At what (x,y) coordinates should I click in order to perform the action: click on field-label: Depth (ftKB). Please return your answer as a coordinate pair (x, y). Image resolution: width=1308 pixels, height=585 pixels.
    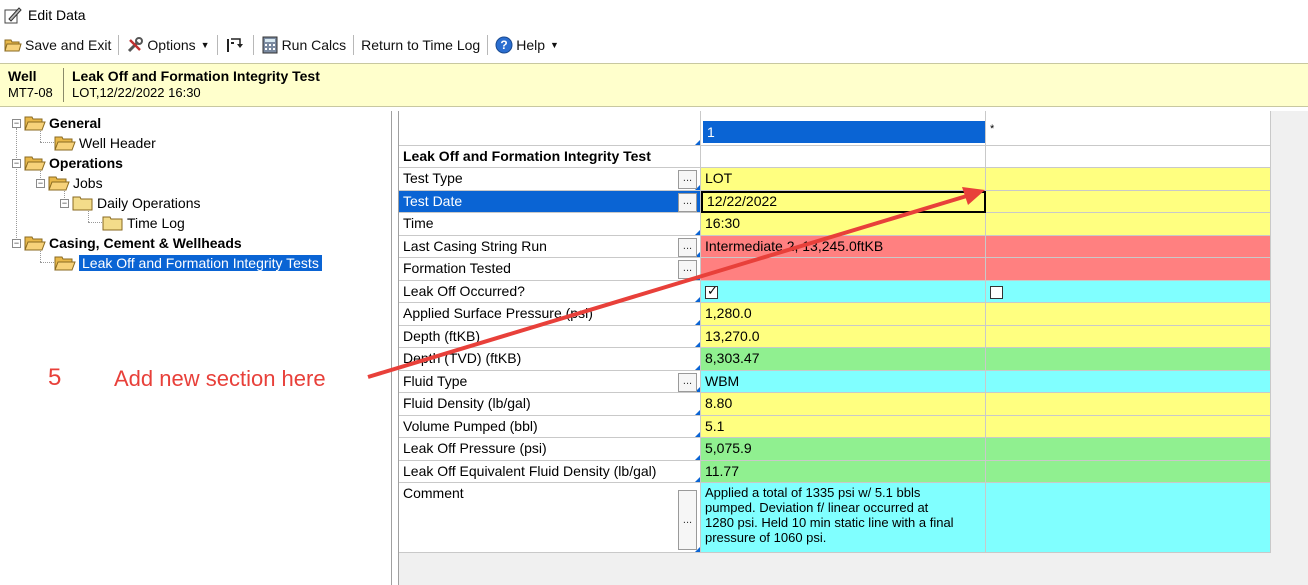
    Looking at the image, I should click on (550, 336).